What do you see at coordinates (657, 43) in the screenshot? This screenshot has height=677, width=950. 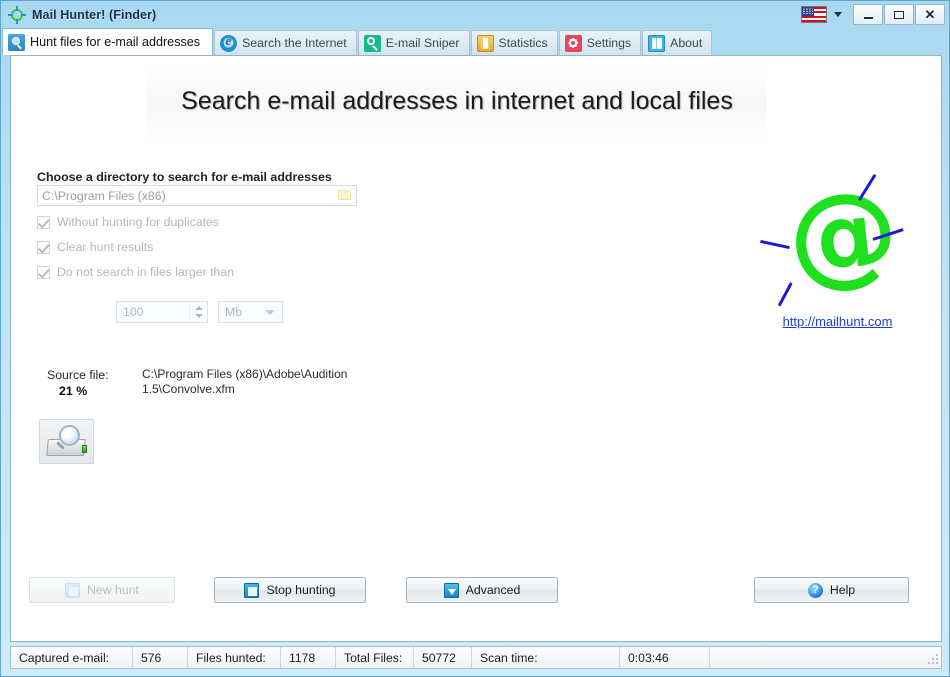 I see `book-icon` at bounding box center [657, 43].